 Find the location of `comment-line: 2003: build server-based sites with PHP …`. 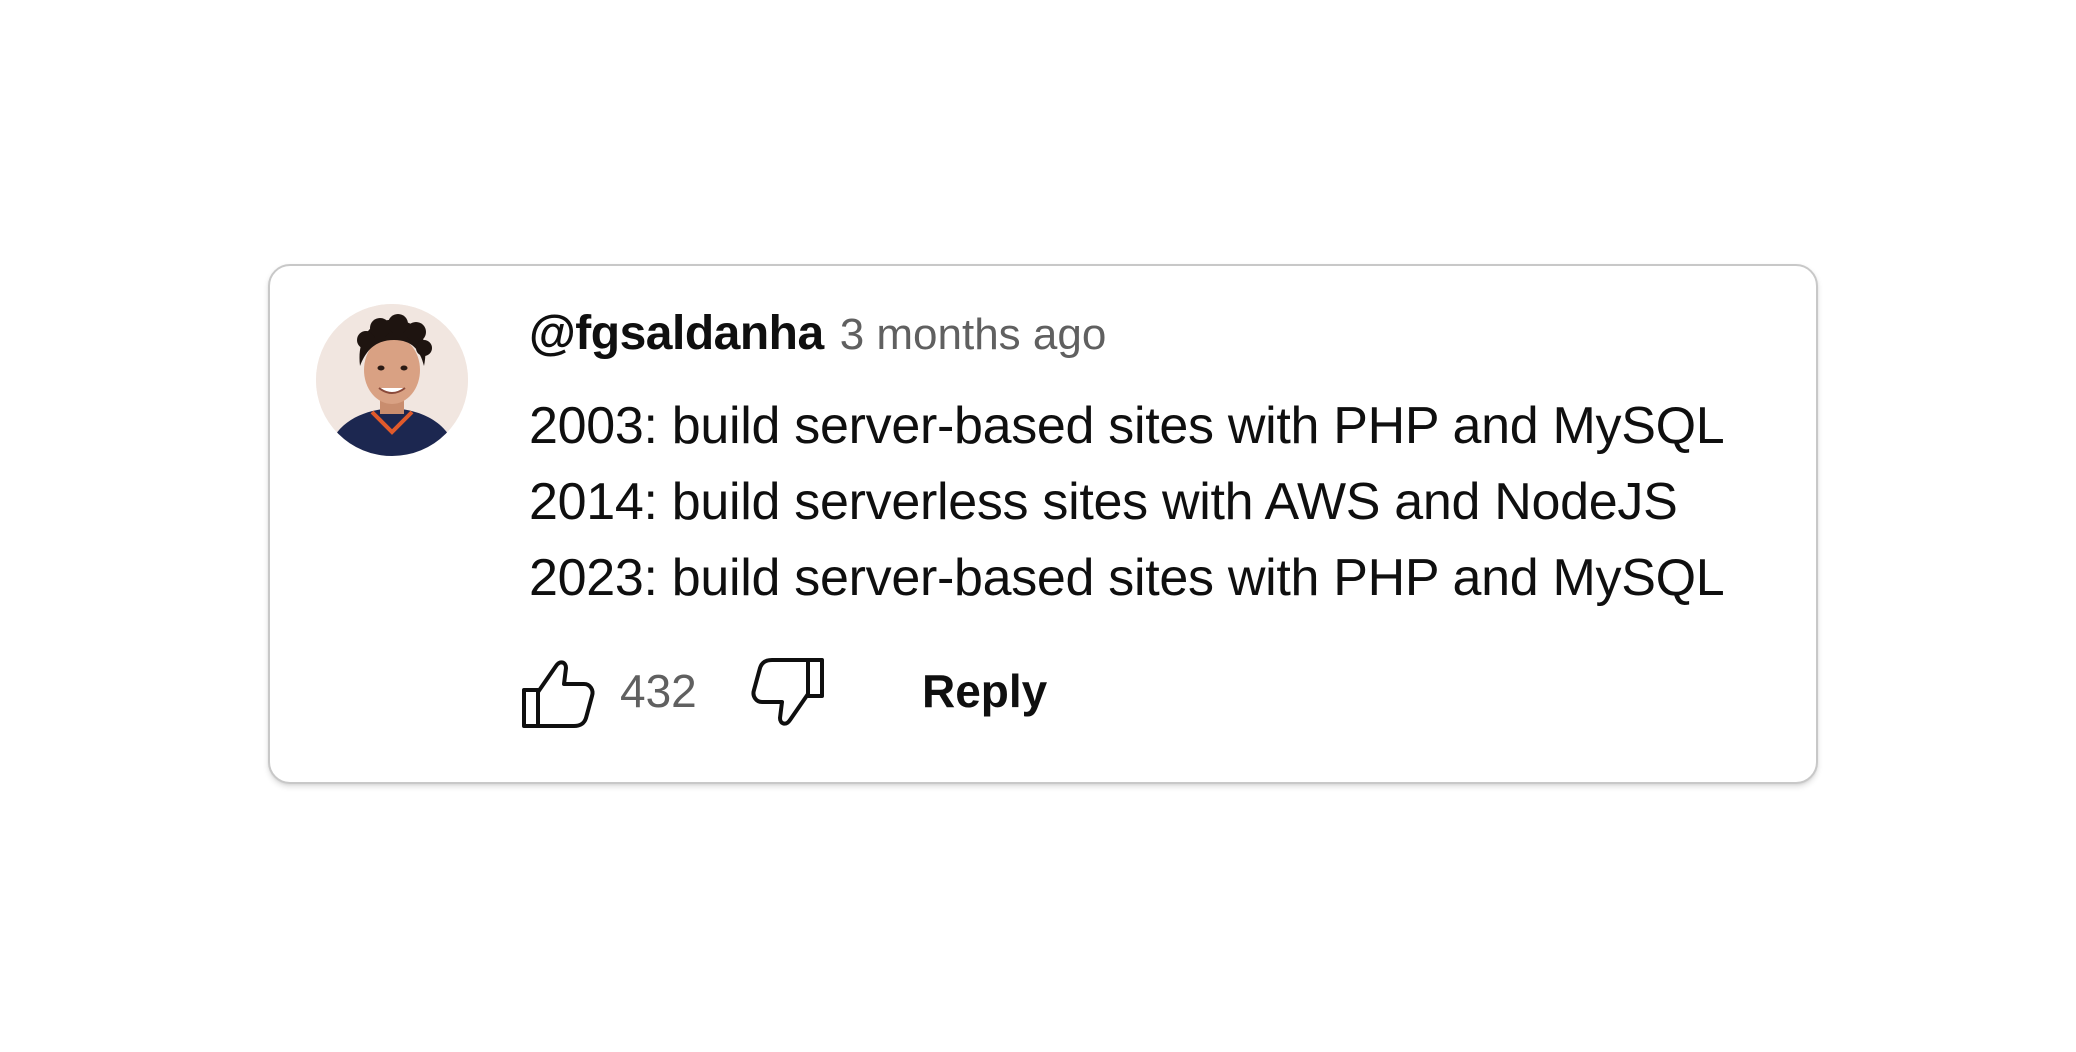

comment-line: 2003: build server-based sites with PHP … is located at coordinates (1127, 426).